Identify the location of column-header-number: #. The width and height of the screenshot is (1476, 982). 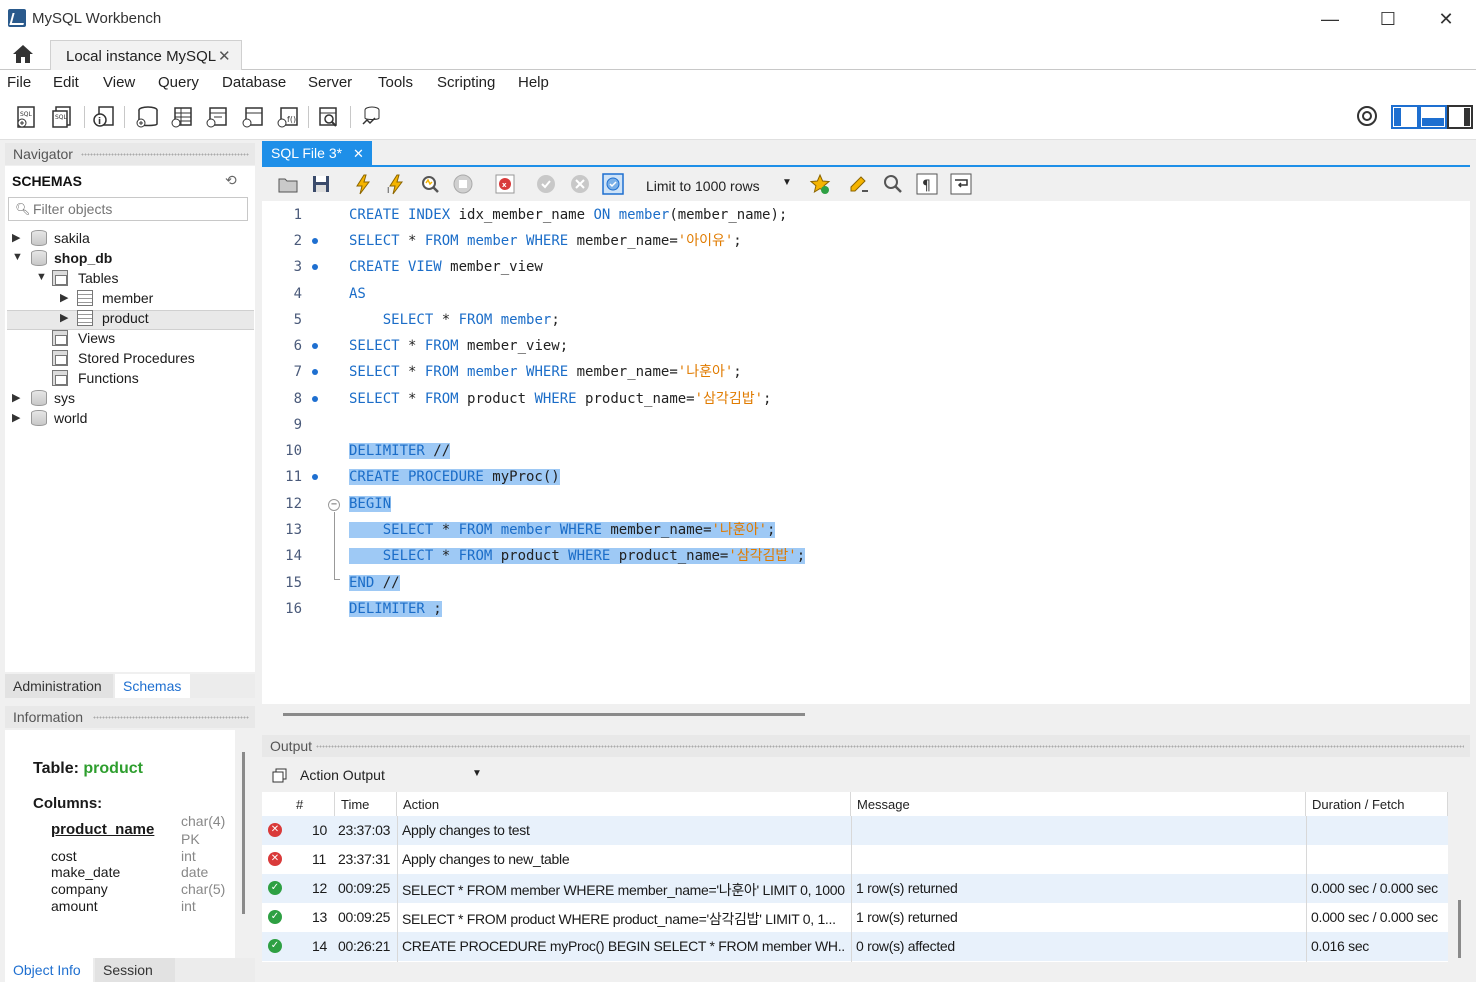
(312, 804).